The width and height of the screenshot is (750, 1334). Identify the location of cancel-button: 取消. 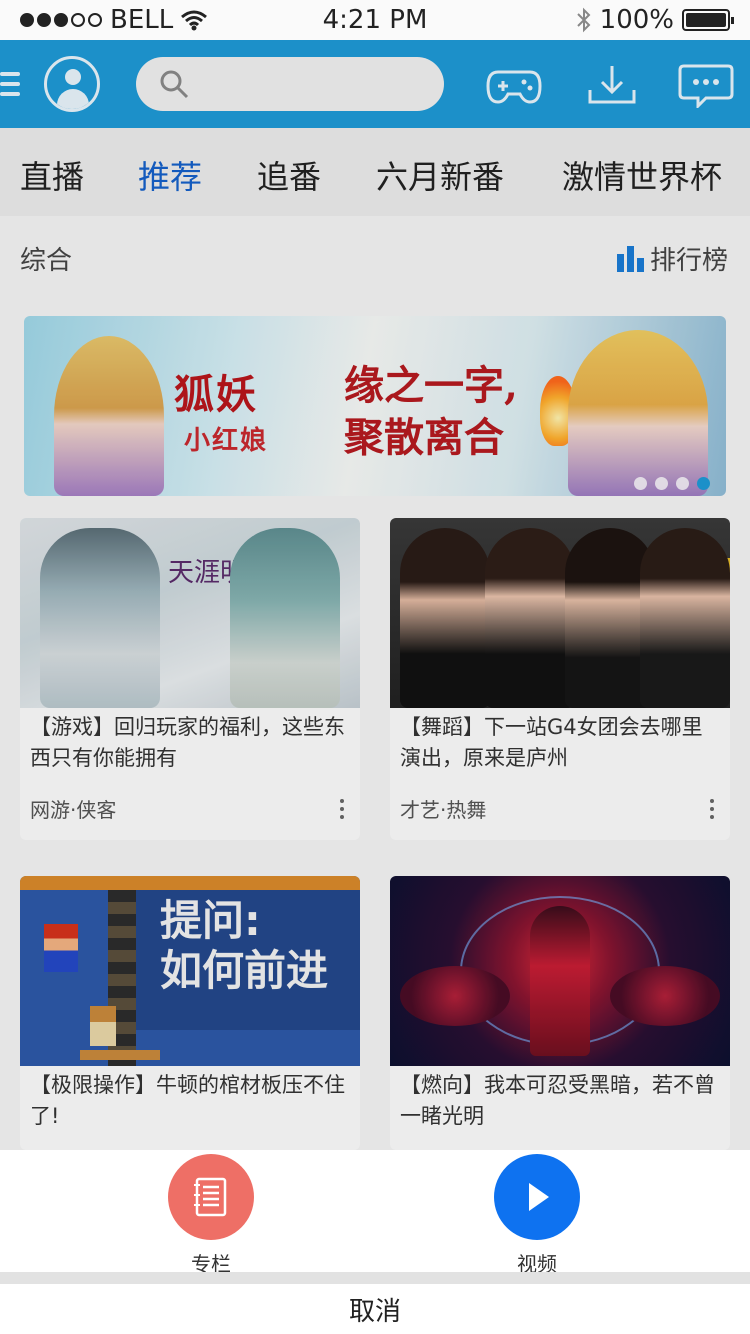
(375, 1309).